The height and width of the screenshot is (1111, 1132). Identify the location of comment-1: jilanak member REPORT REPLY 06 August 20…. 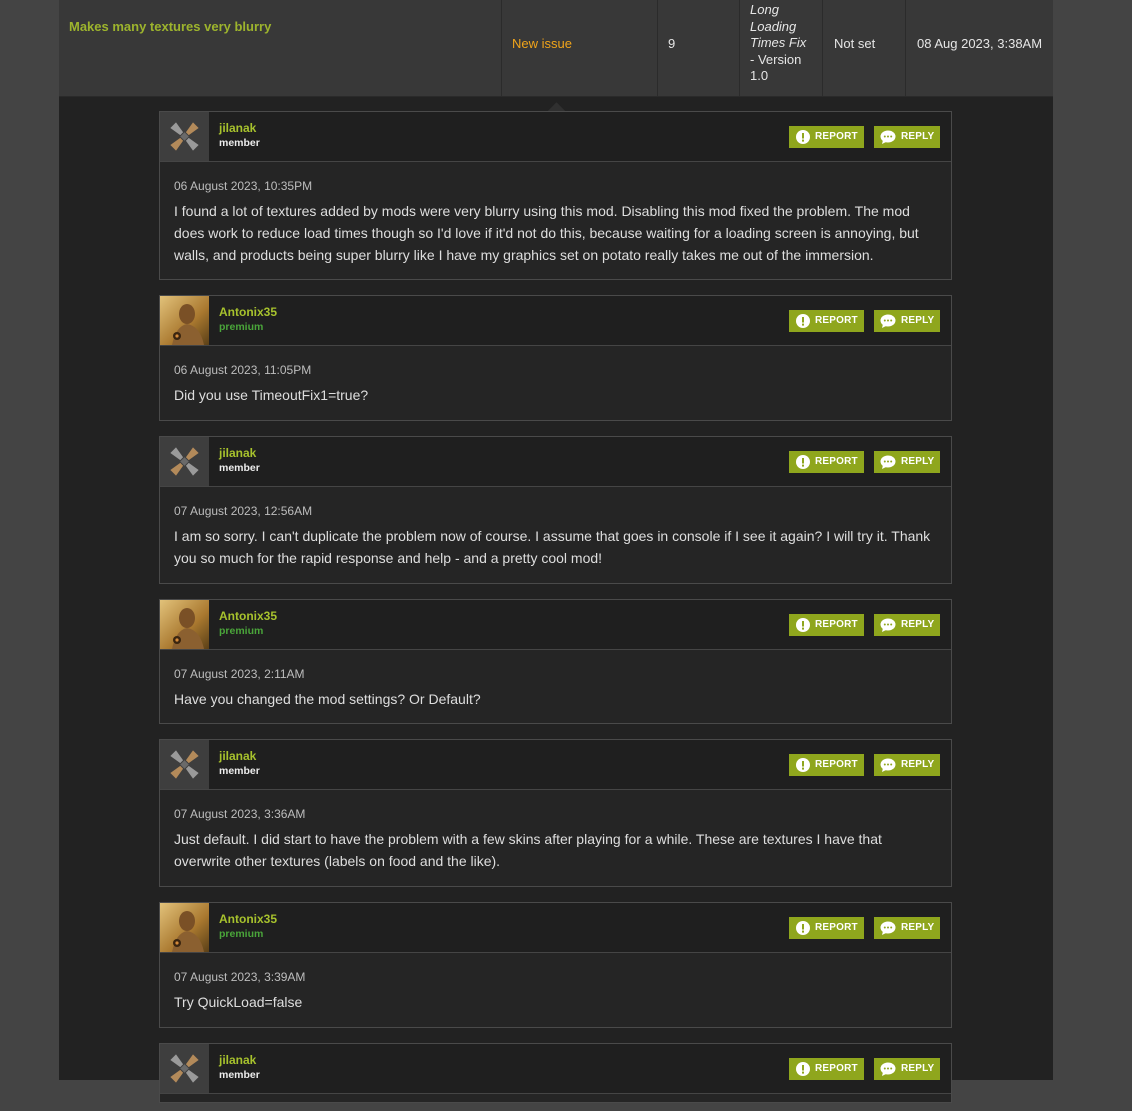
(555, 195).